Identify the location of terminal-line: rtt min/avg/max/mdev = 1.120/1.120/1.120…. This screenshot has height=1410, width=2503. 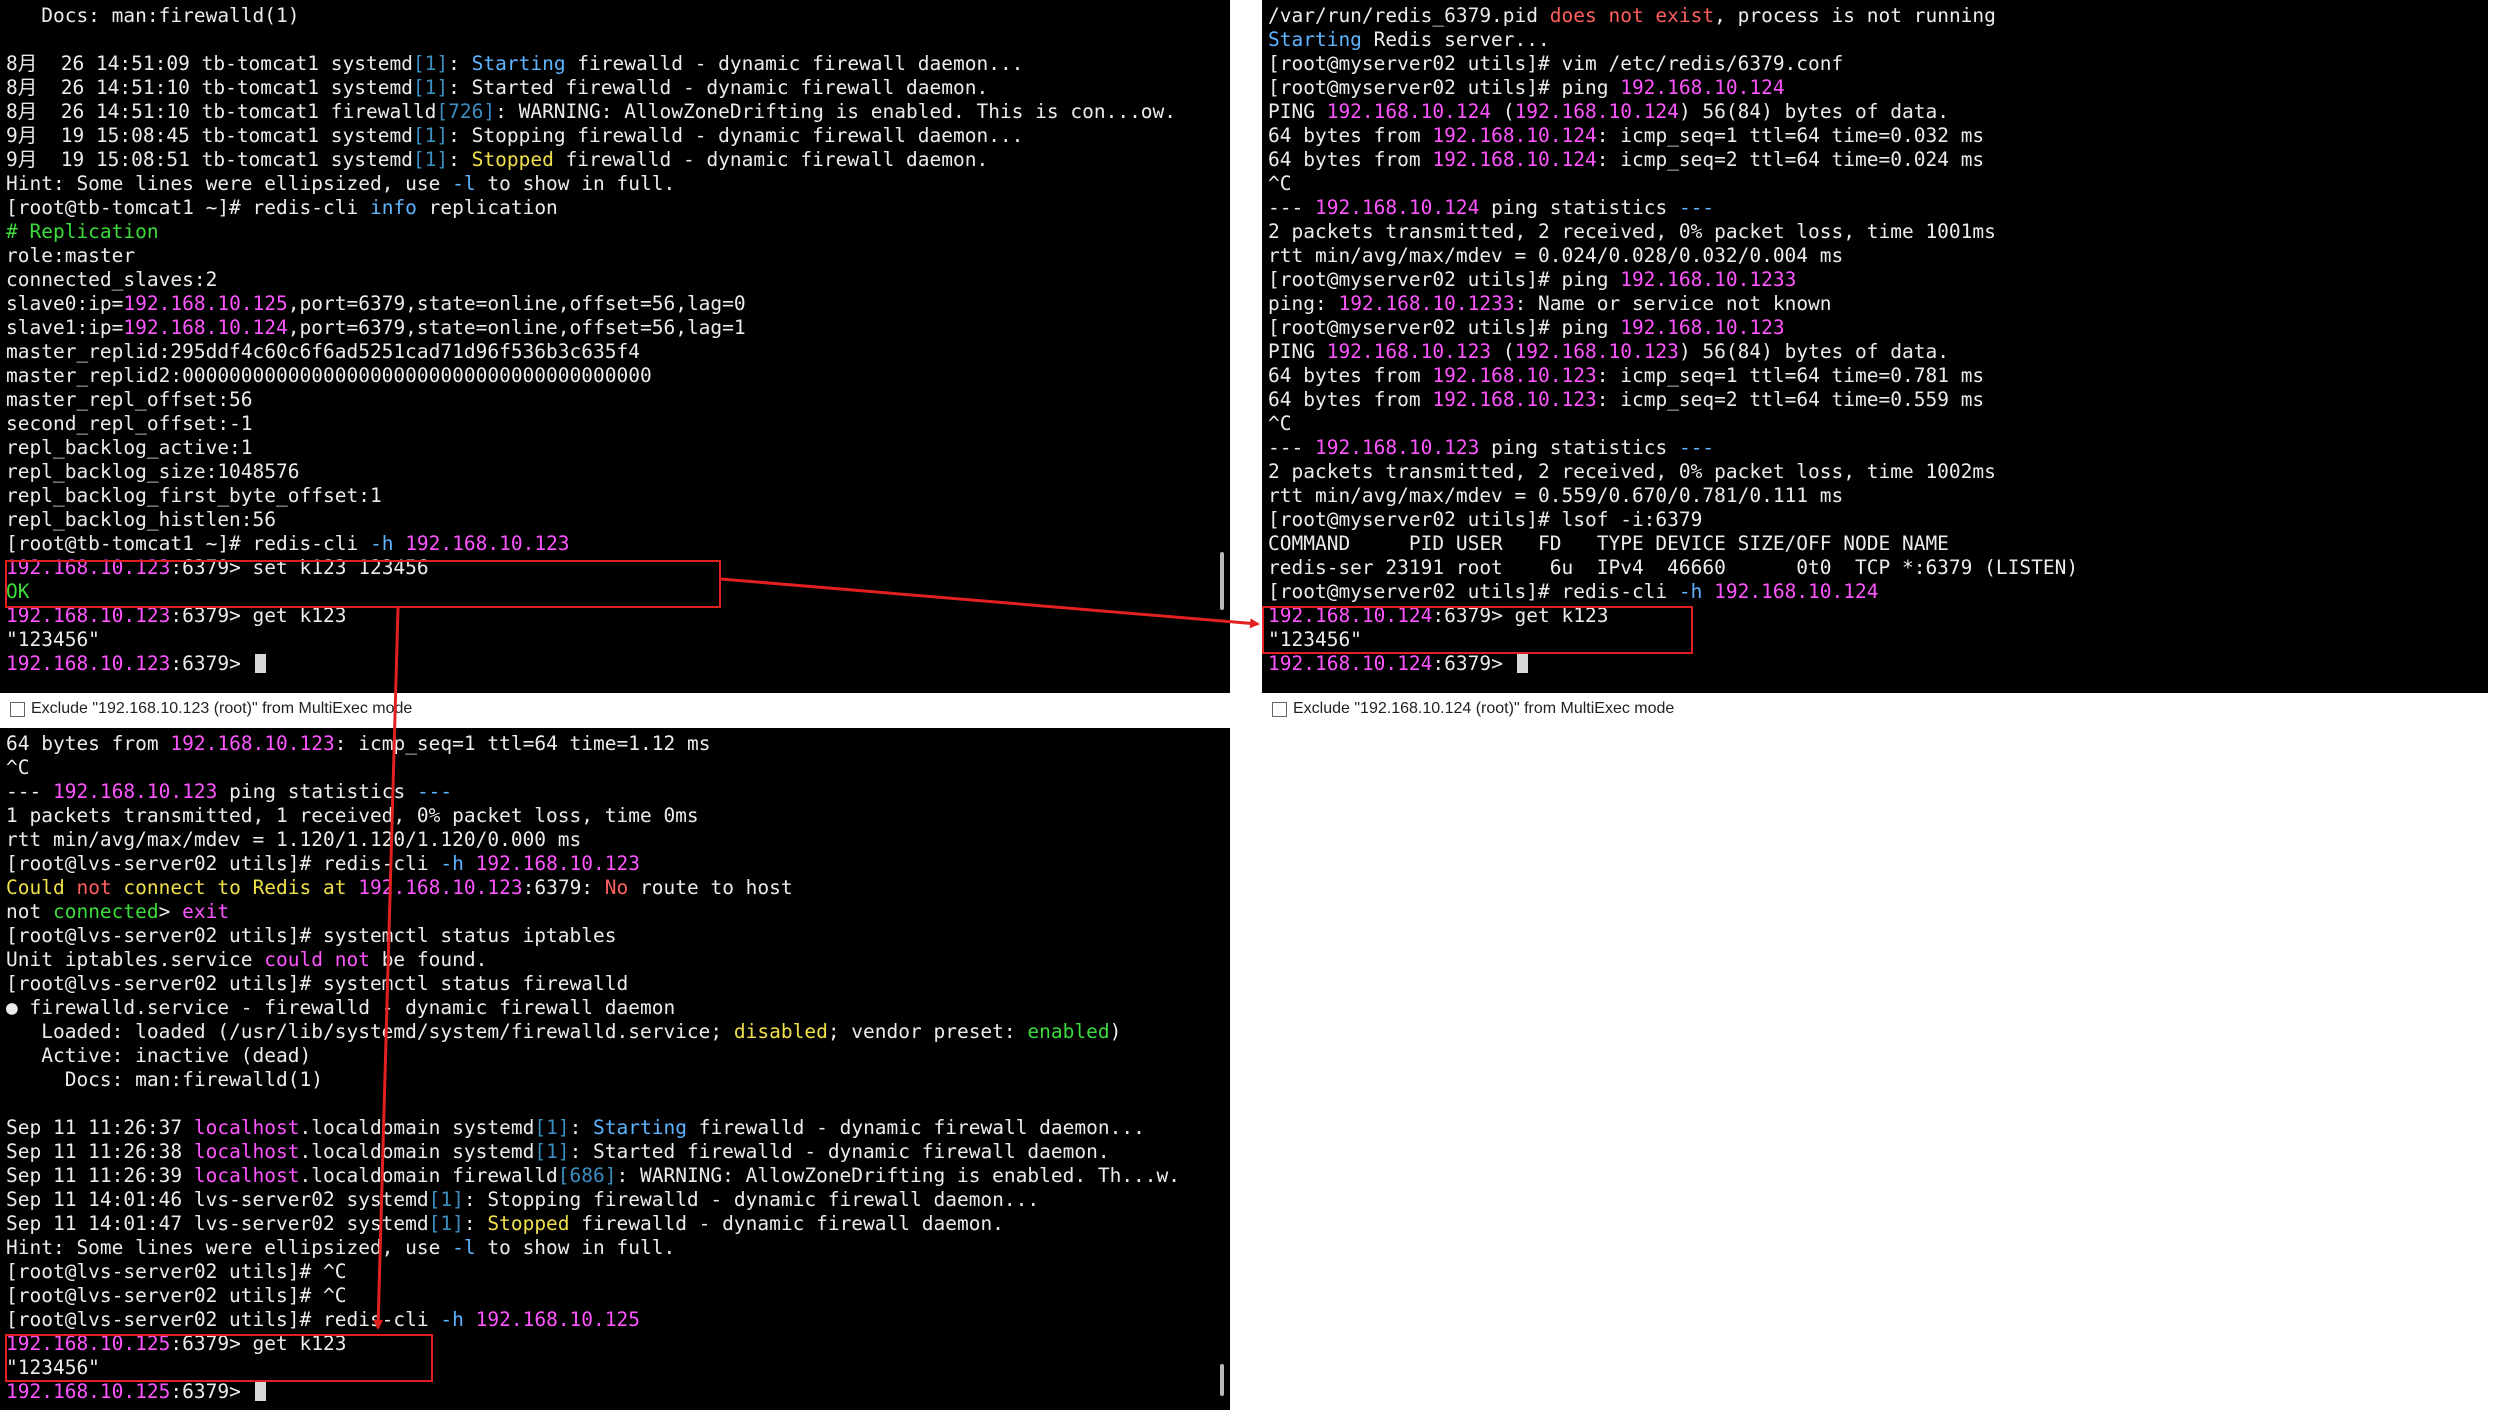
(605, 840).